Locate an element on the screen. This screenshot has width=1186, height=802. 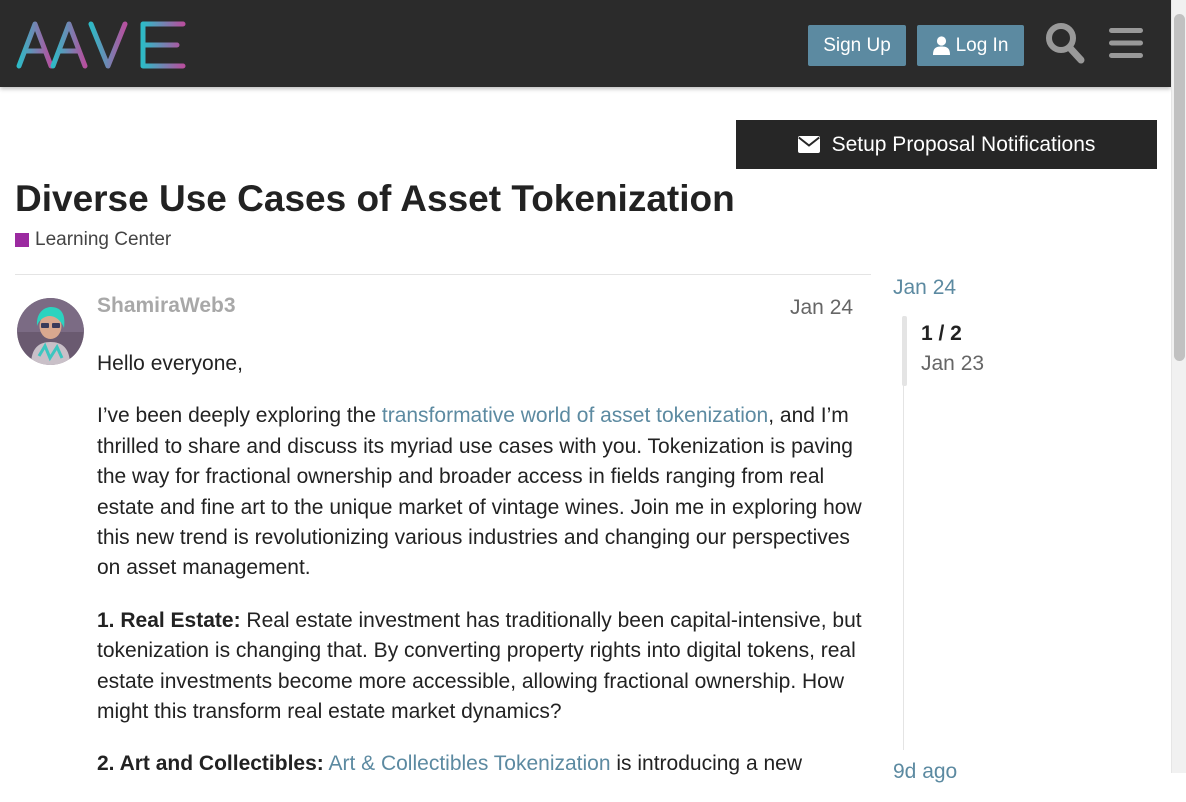
art-tokenization-link: Art & Collectibles Tokenization is located at coordinates (469, 763).